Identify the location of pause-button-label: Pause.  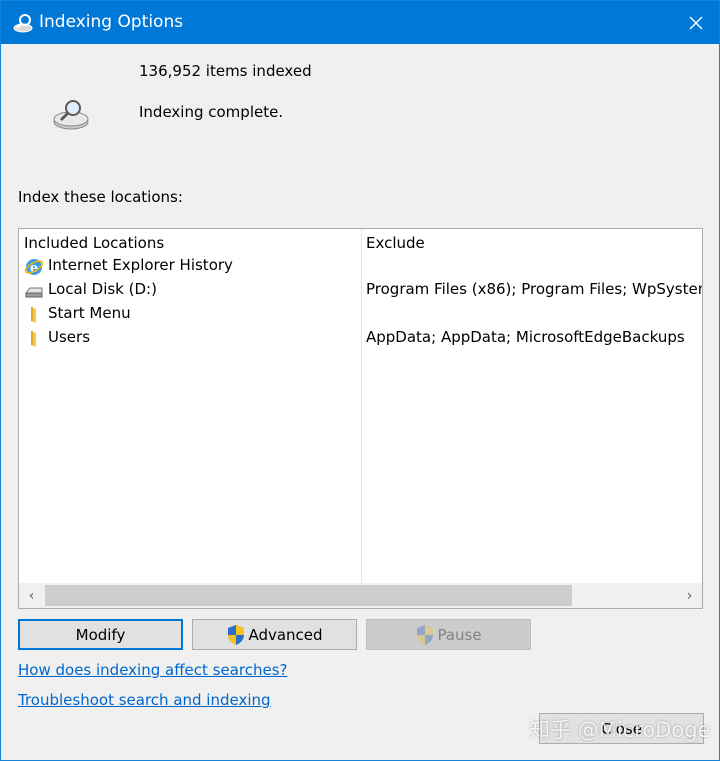
(459, 634).